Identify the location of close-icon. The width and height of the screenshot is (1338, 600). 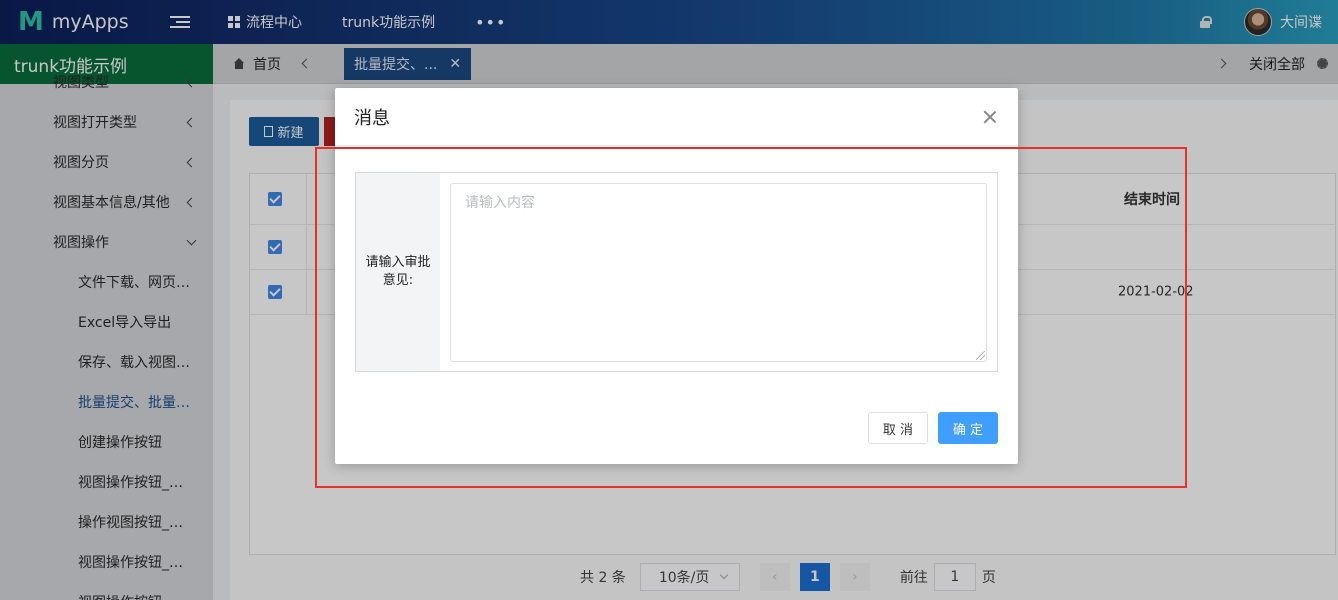
(989, 116).